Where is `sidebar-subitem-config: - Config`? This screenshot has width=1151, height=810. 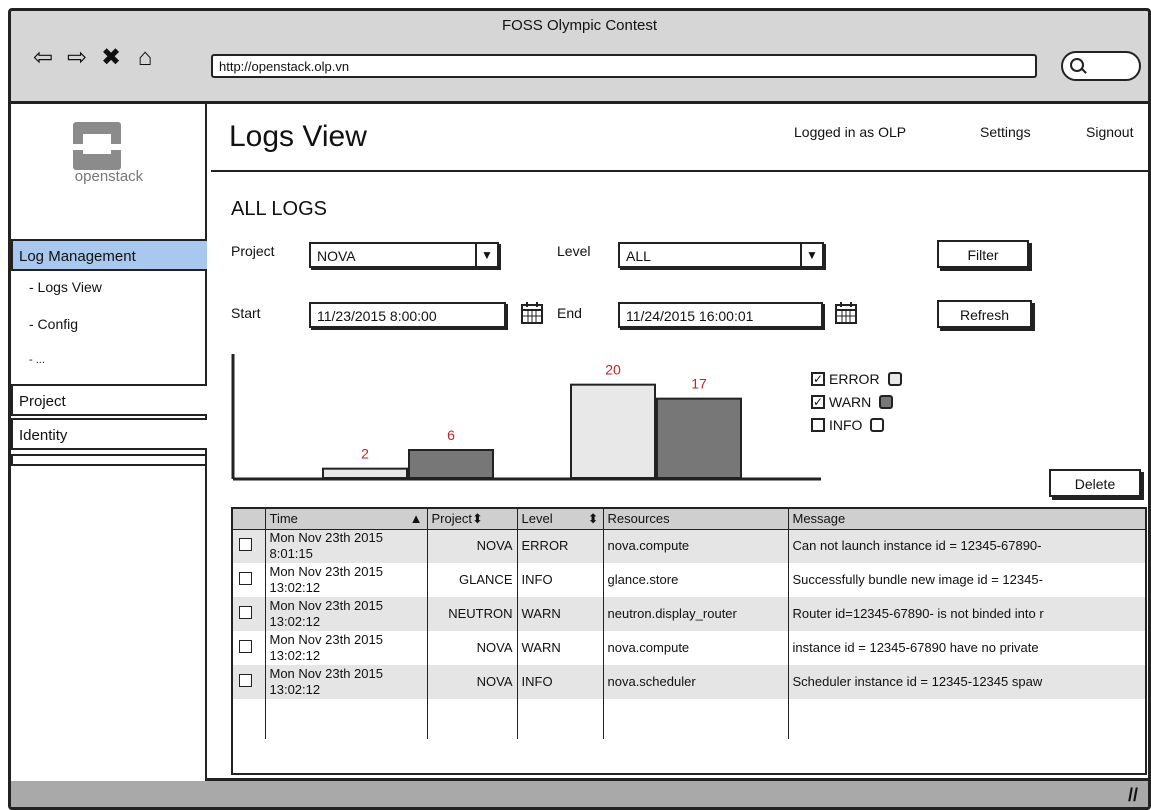 sidebar-subitem-config: - Config is located at coordinates (53, 324).